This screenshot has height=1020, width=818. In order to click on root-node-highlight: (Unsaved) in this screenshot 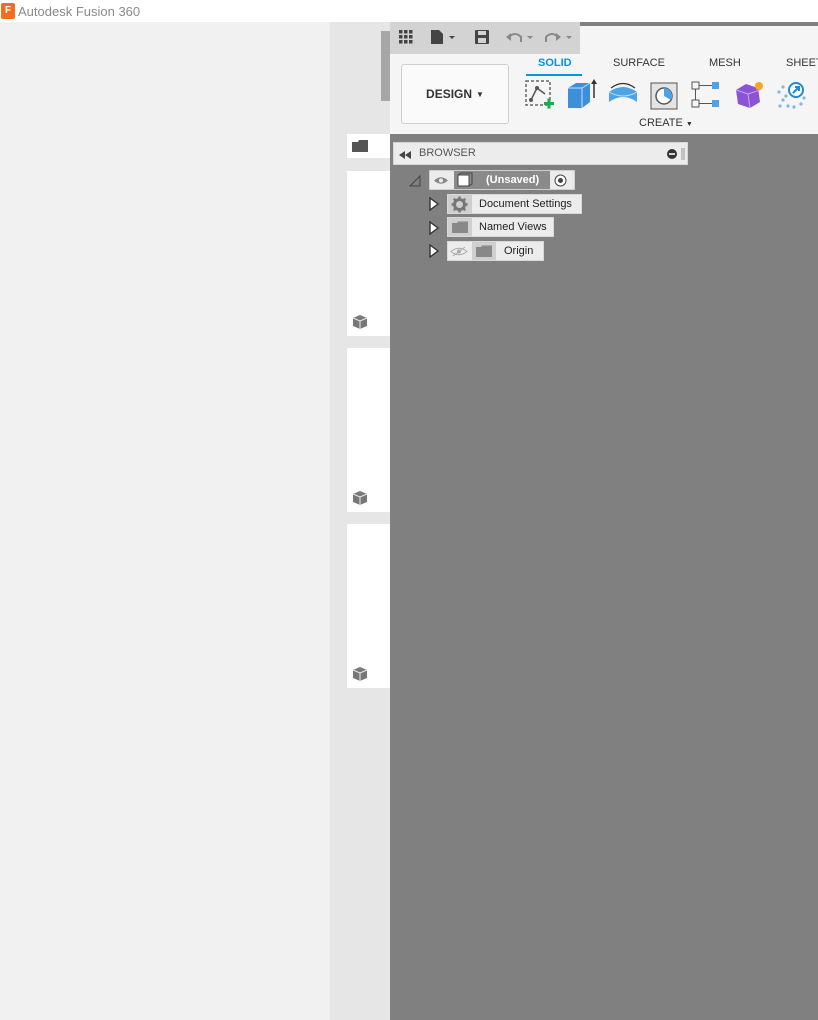, I will do `click(502, 180)`.